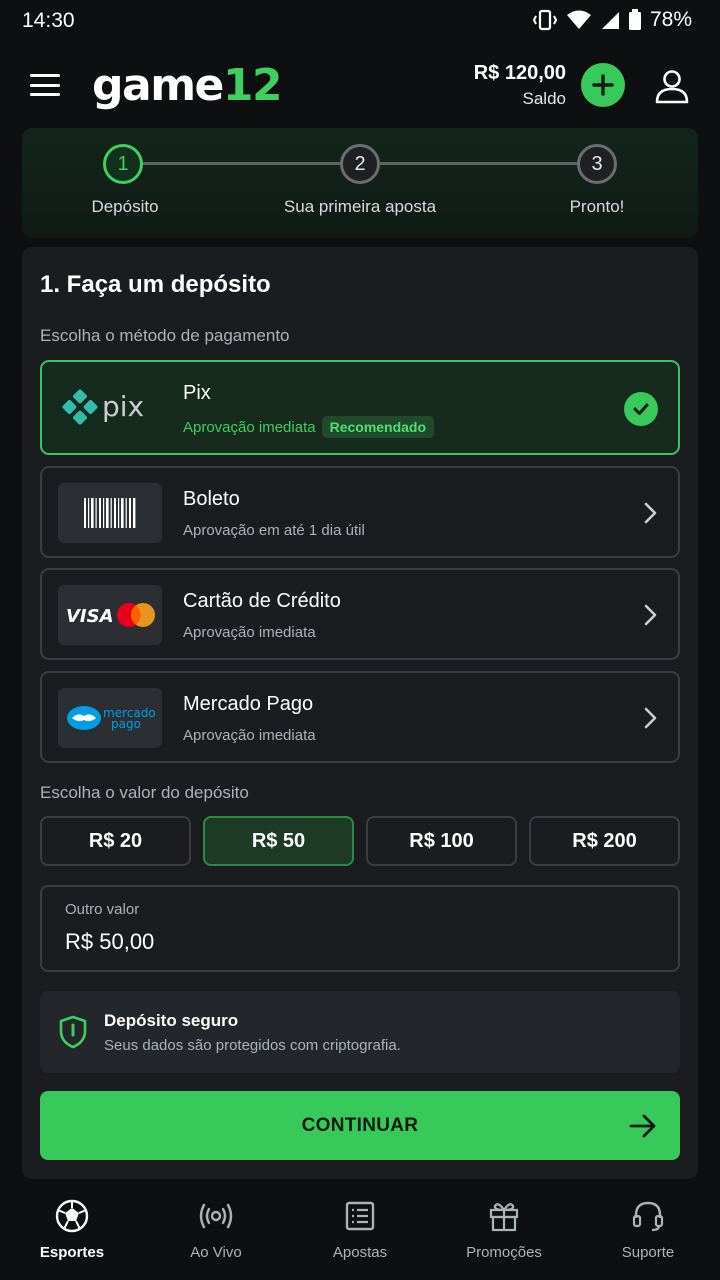  What do you see at coordinates (504, 1217) in the screenshot?
I see `gift-icon` at bounding box center [504, 1217].